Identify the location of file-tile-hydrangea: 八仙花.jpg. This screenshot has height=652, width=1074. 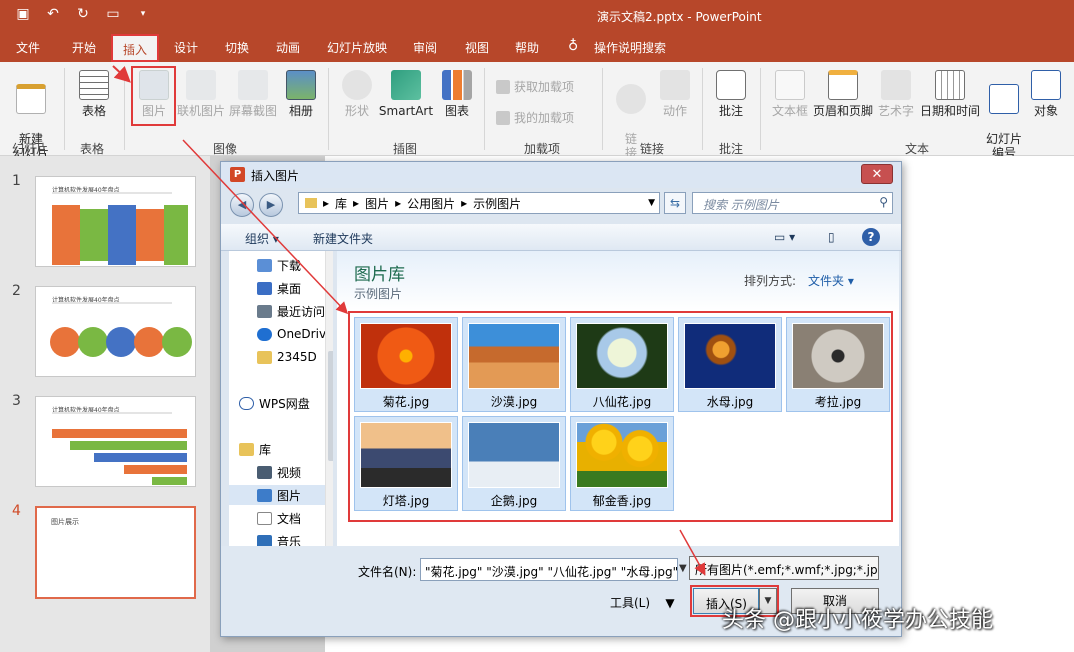
(622, 364).